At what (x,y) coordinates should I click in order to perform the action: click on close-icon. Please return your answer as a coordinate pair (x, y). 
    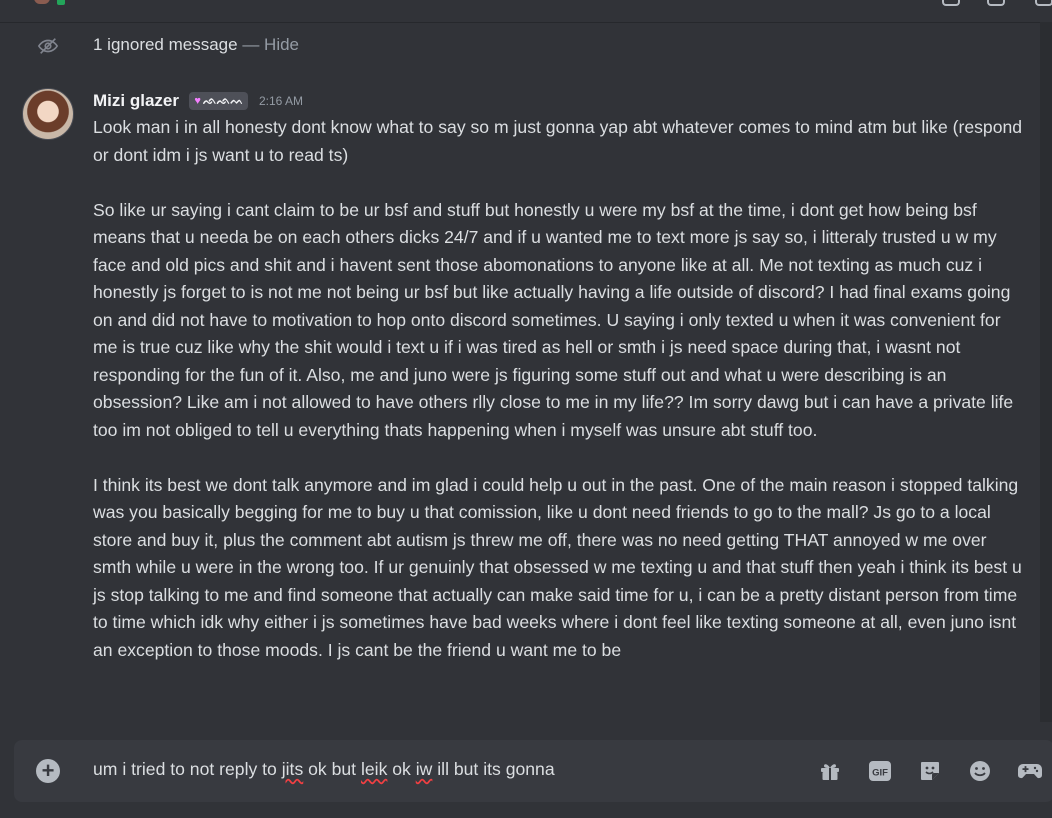
    Looking at the image, I should click on (1043, 3).